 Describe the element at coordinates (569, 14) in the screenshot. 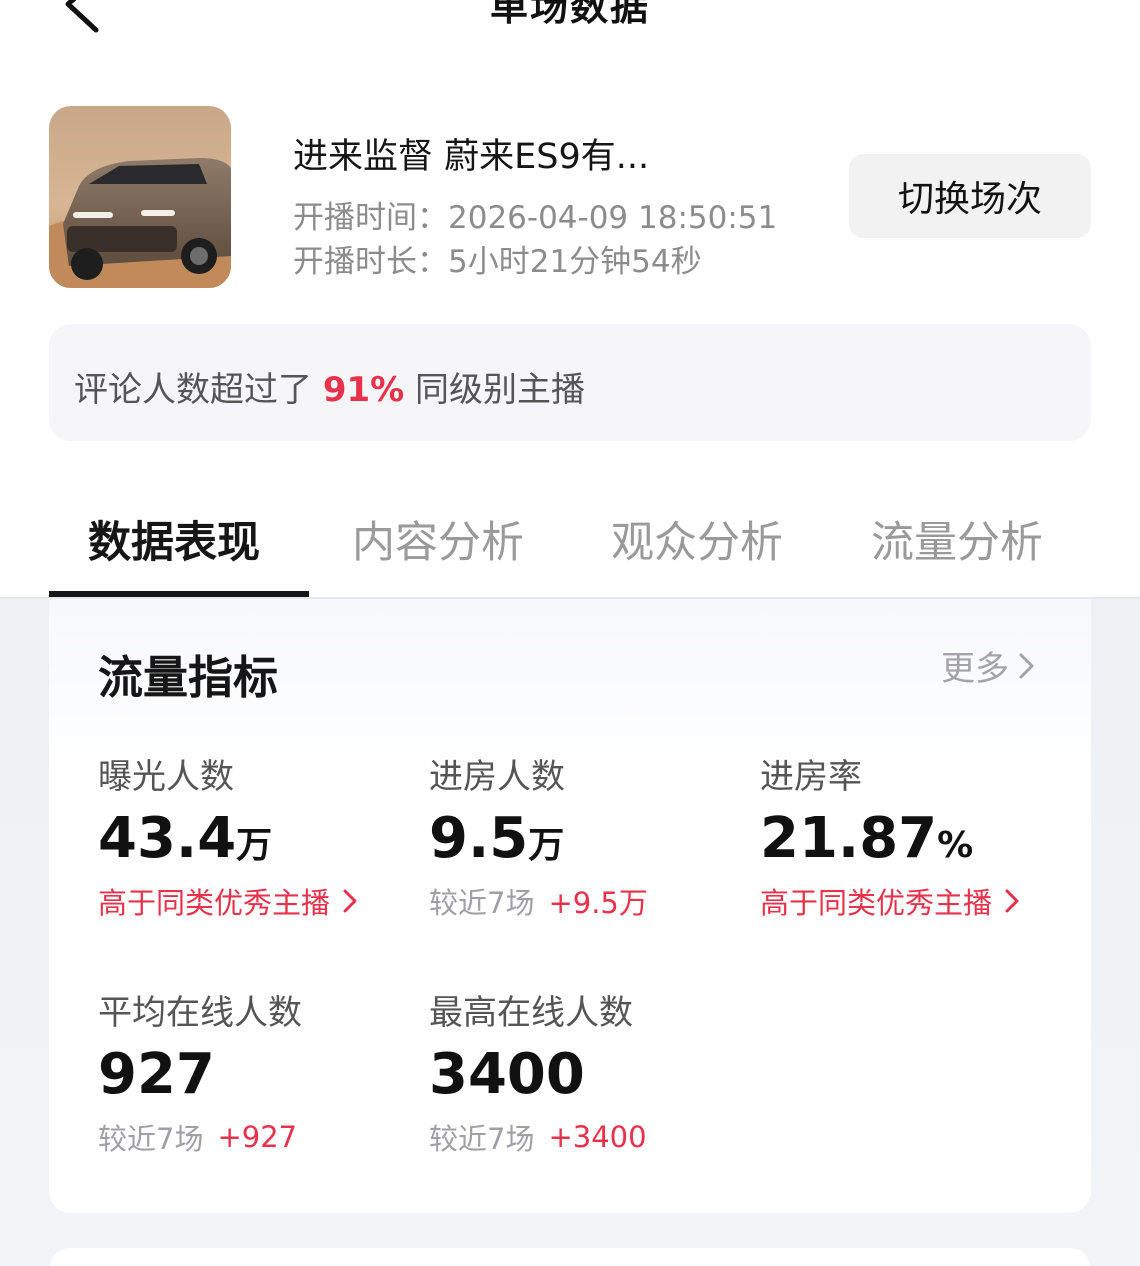

I see `page-title: 单场数据` at that location.